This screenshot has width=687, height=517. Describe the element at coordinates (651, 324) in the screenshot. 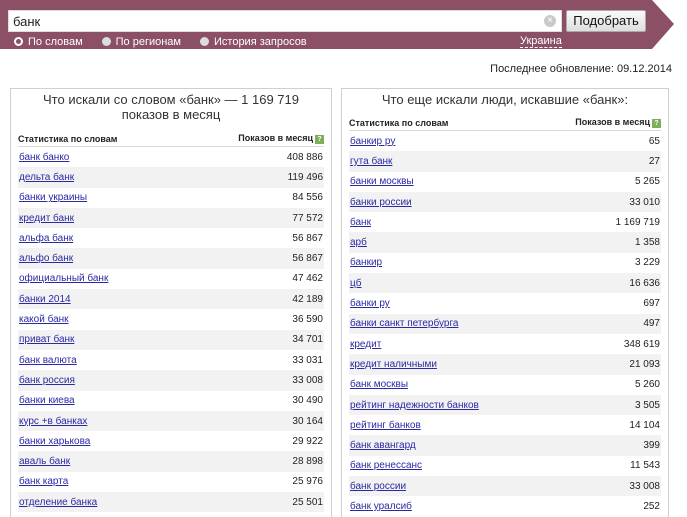

I see `impressions-count: 497` at that location.